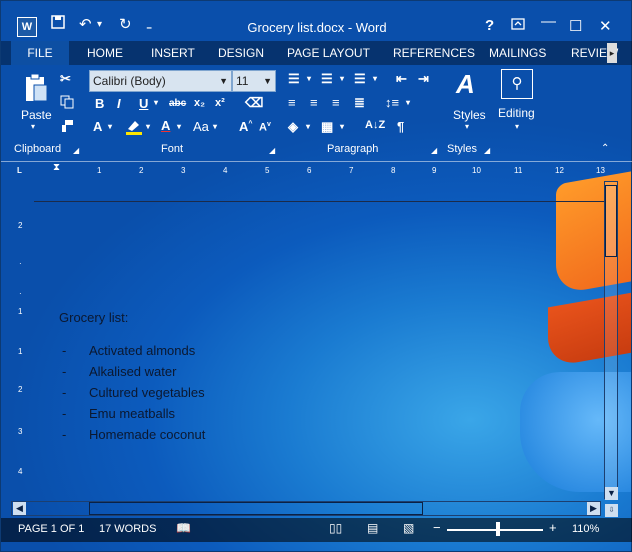 This screenshot has width=632, height=552. I want to click on ribbon-display-options-icon, so click(518, 25).